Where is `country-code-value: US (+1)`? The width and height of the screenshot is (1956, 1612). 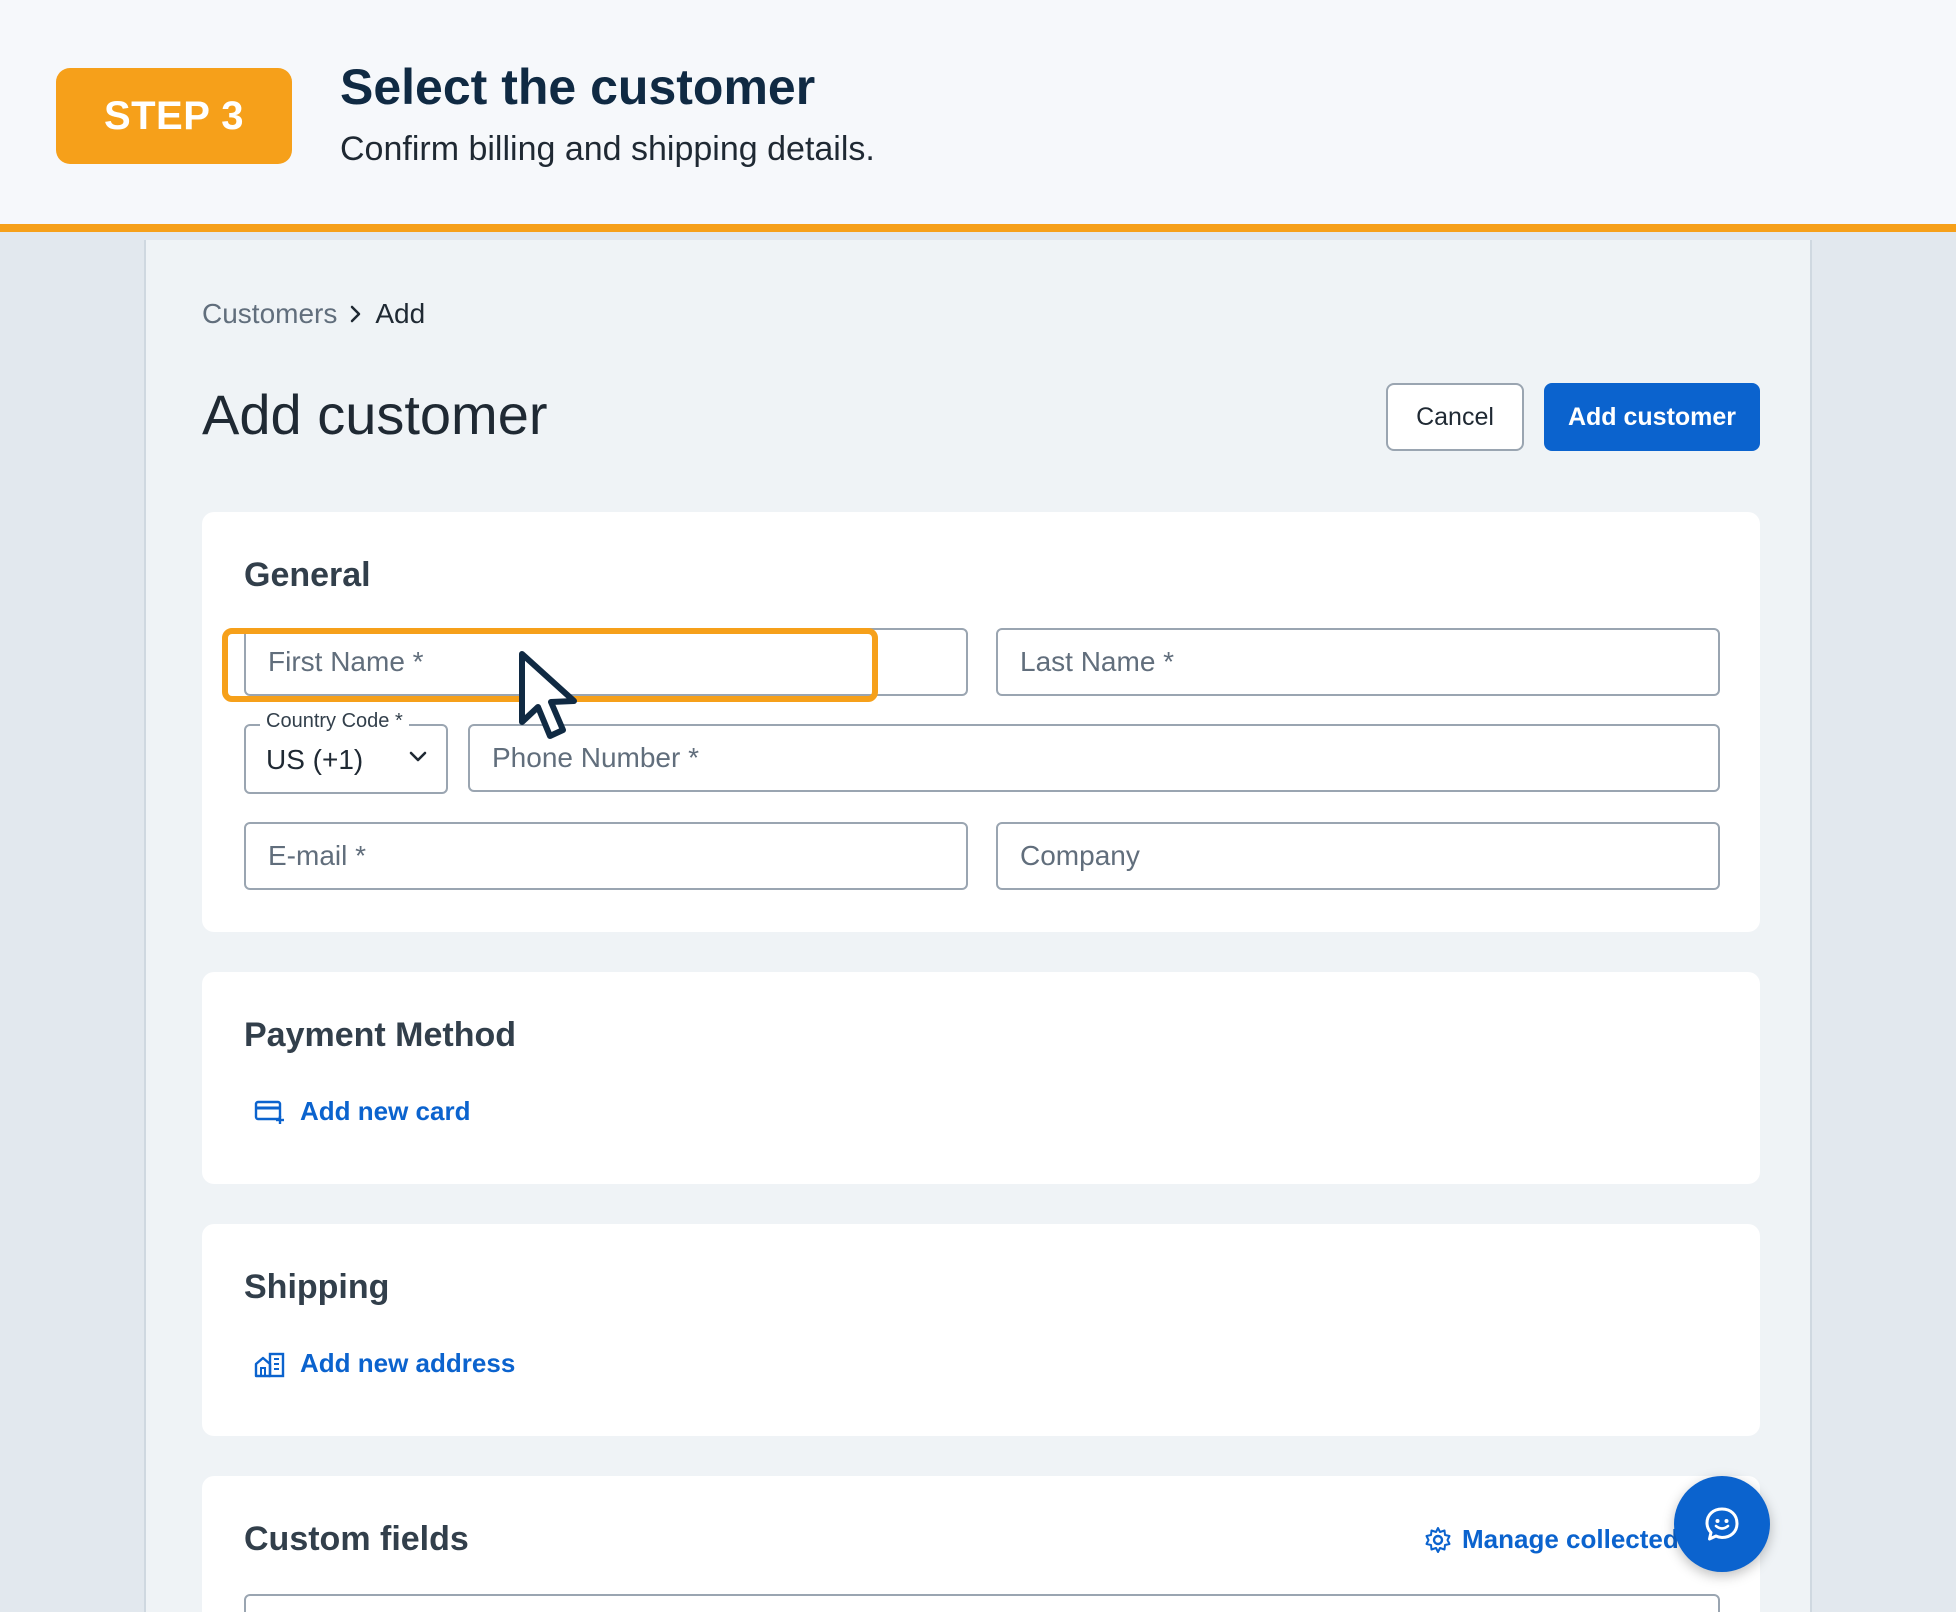 country-code-value: US (+1) is located at coordinates (315, 759).